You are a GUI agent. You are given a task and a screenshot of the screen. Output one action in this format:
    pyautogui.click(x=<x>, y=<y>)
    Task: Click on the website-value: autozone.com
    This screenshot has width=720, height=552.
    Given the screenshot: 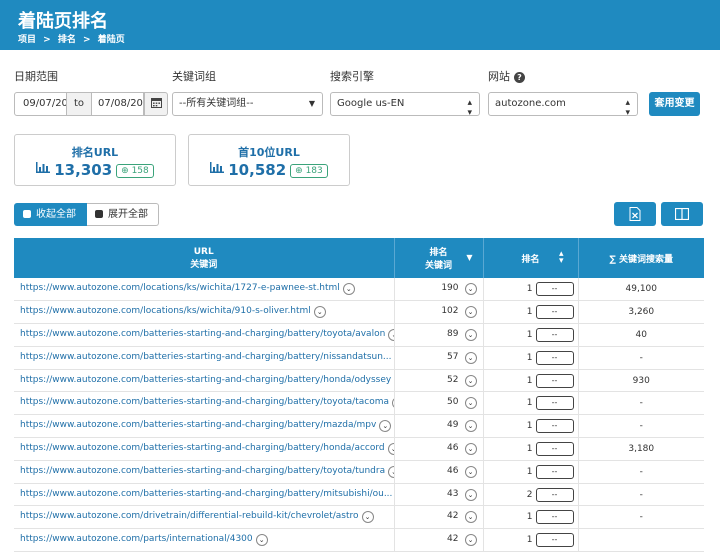 What is the action you would take?
    pyautogui.click(x=530, y=103)
    